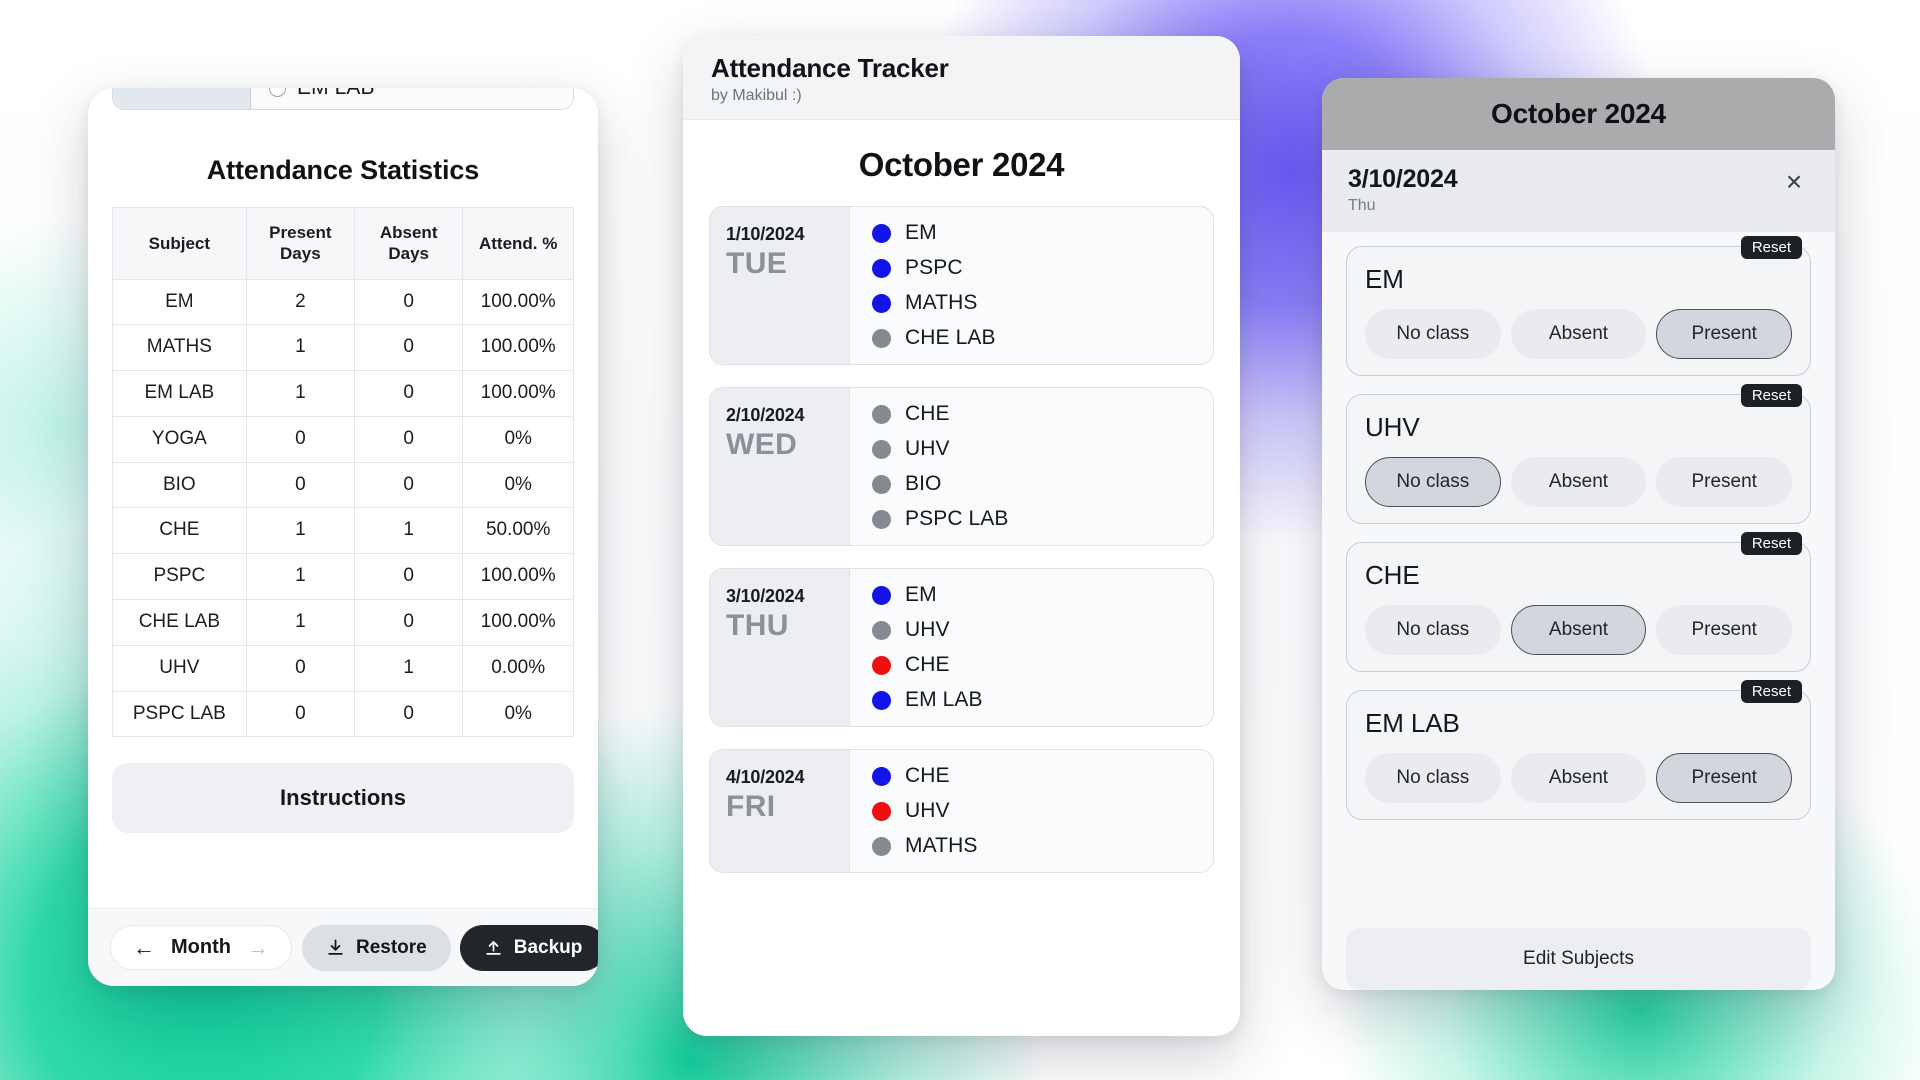  Describe the element at coordinates (1042, 233) in the screenshot. I see `day-subject-row: EM` at that location.